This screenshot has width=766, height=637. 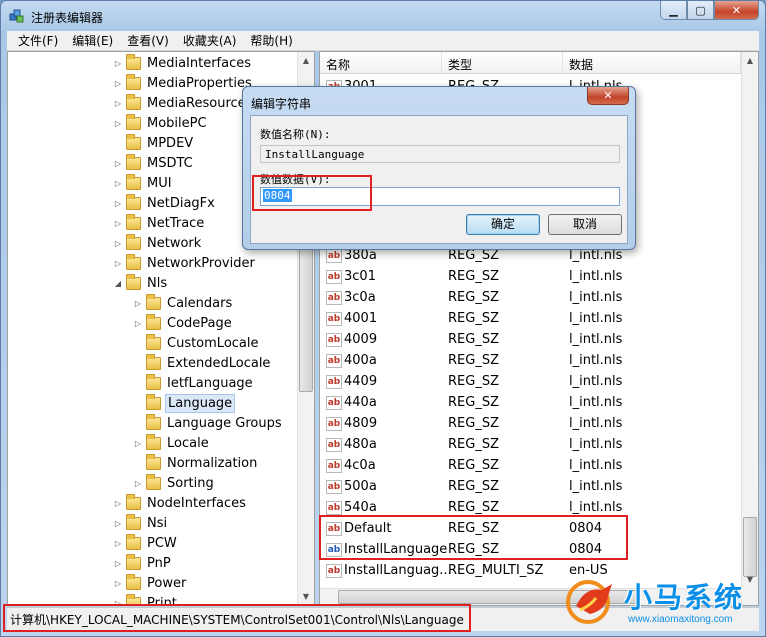 I want to click on watermark-logo: 小马系统 www.xiaomaxitong.com, so click(x=664, y=603).